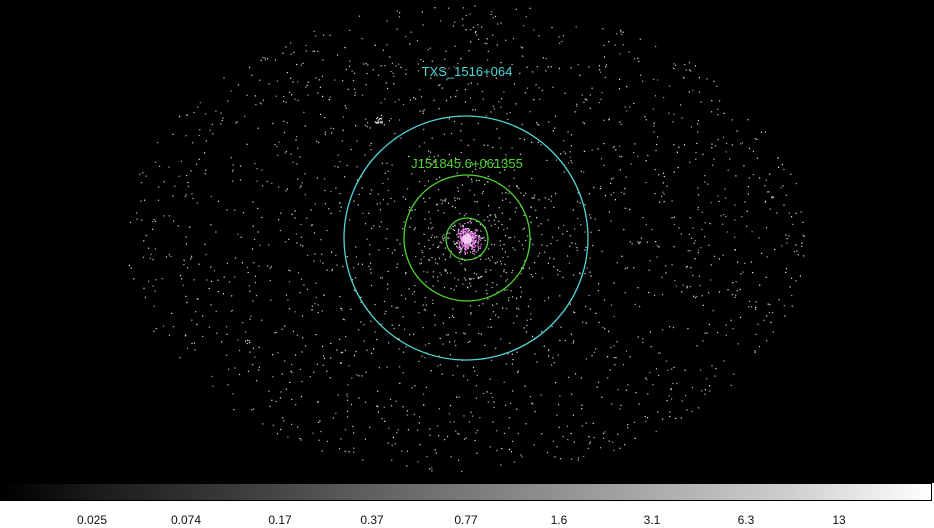 Image resolution: width=934 pixels, height=528 pixels. I want to click on colorbar-gradient, so click(466, 492).